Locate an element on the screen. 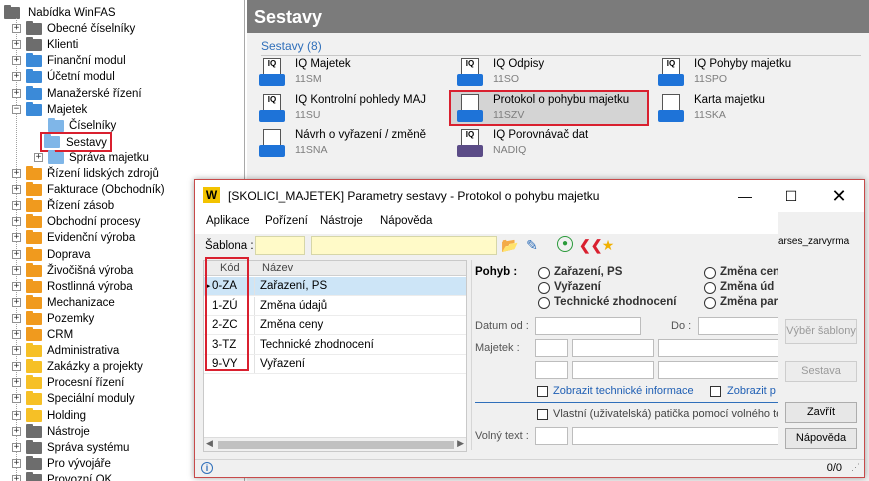 The image size is (869, 481). tree-item-label: Správa majetku is located at coordinates (109, 157).